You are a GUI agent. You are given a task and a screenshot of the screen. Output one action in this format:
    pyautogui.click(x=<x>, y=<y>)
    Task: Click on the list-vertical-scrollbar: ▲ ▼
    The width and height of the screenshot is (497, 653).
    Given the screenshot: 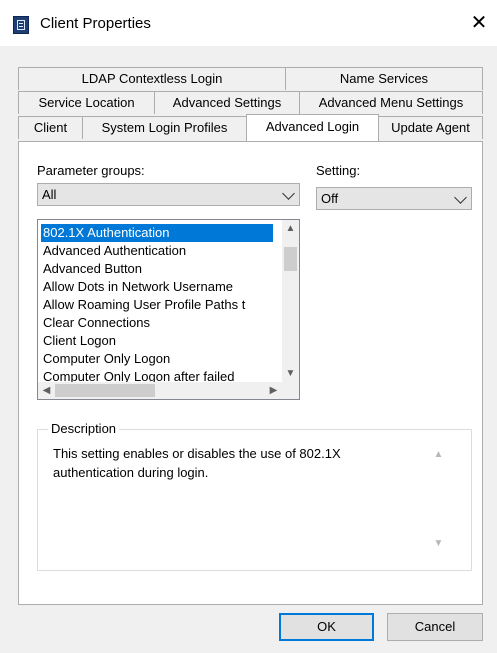 What is the action you would take?
    pyautogui.click(x=290, y=301)
    